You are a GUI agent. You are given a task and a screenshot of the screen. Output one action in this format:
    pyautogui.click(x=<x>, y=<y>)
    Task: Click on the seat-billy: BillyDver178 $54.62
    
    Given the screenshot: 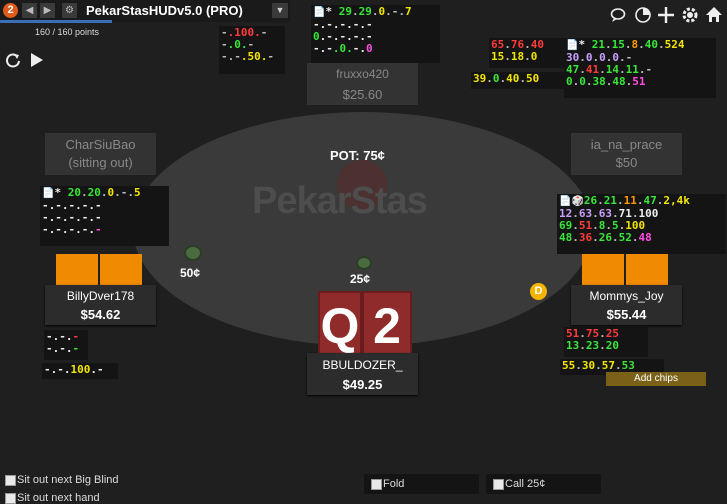 What is the action you would take?
    pyautogui.click(x=100, y=305)
    